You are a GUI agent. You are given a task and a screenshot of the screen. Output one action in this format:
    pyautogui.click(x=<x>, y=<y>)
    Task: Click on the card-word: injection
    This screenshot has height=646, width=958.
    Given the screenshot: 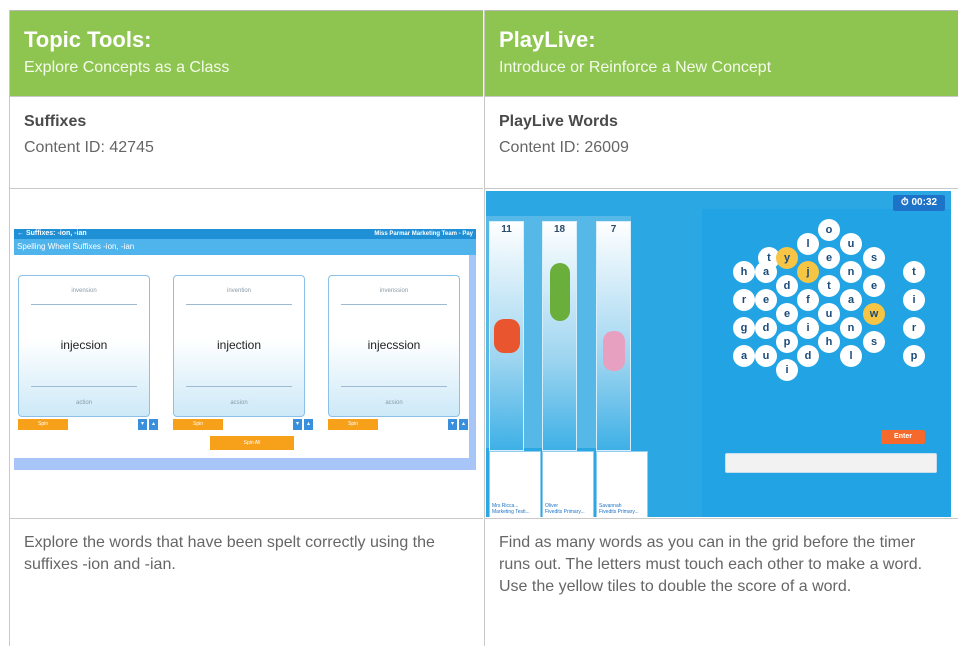 What is the action you would take?
    pyautogui.click(x=239, y=345)
    